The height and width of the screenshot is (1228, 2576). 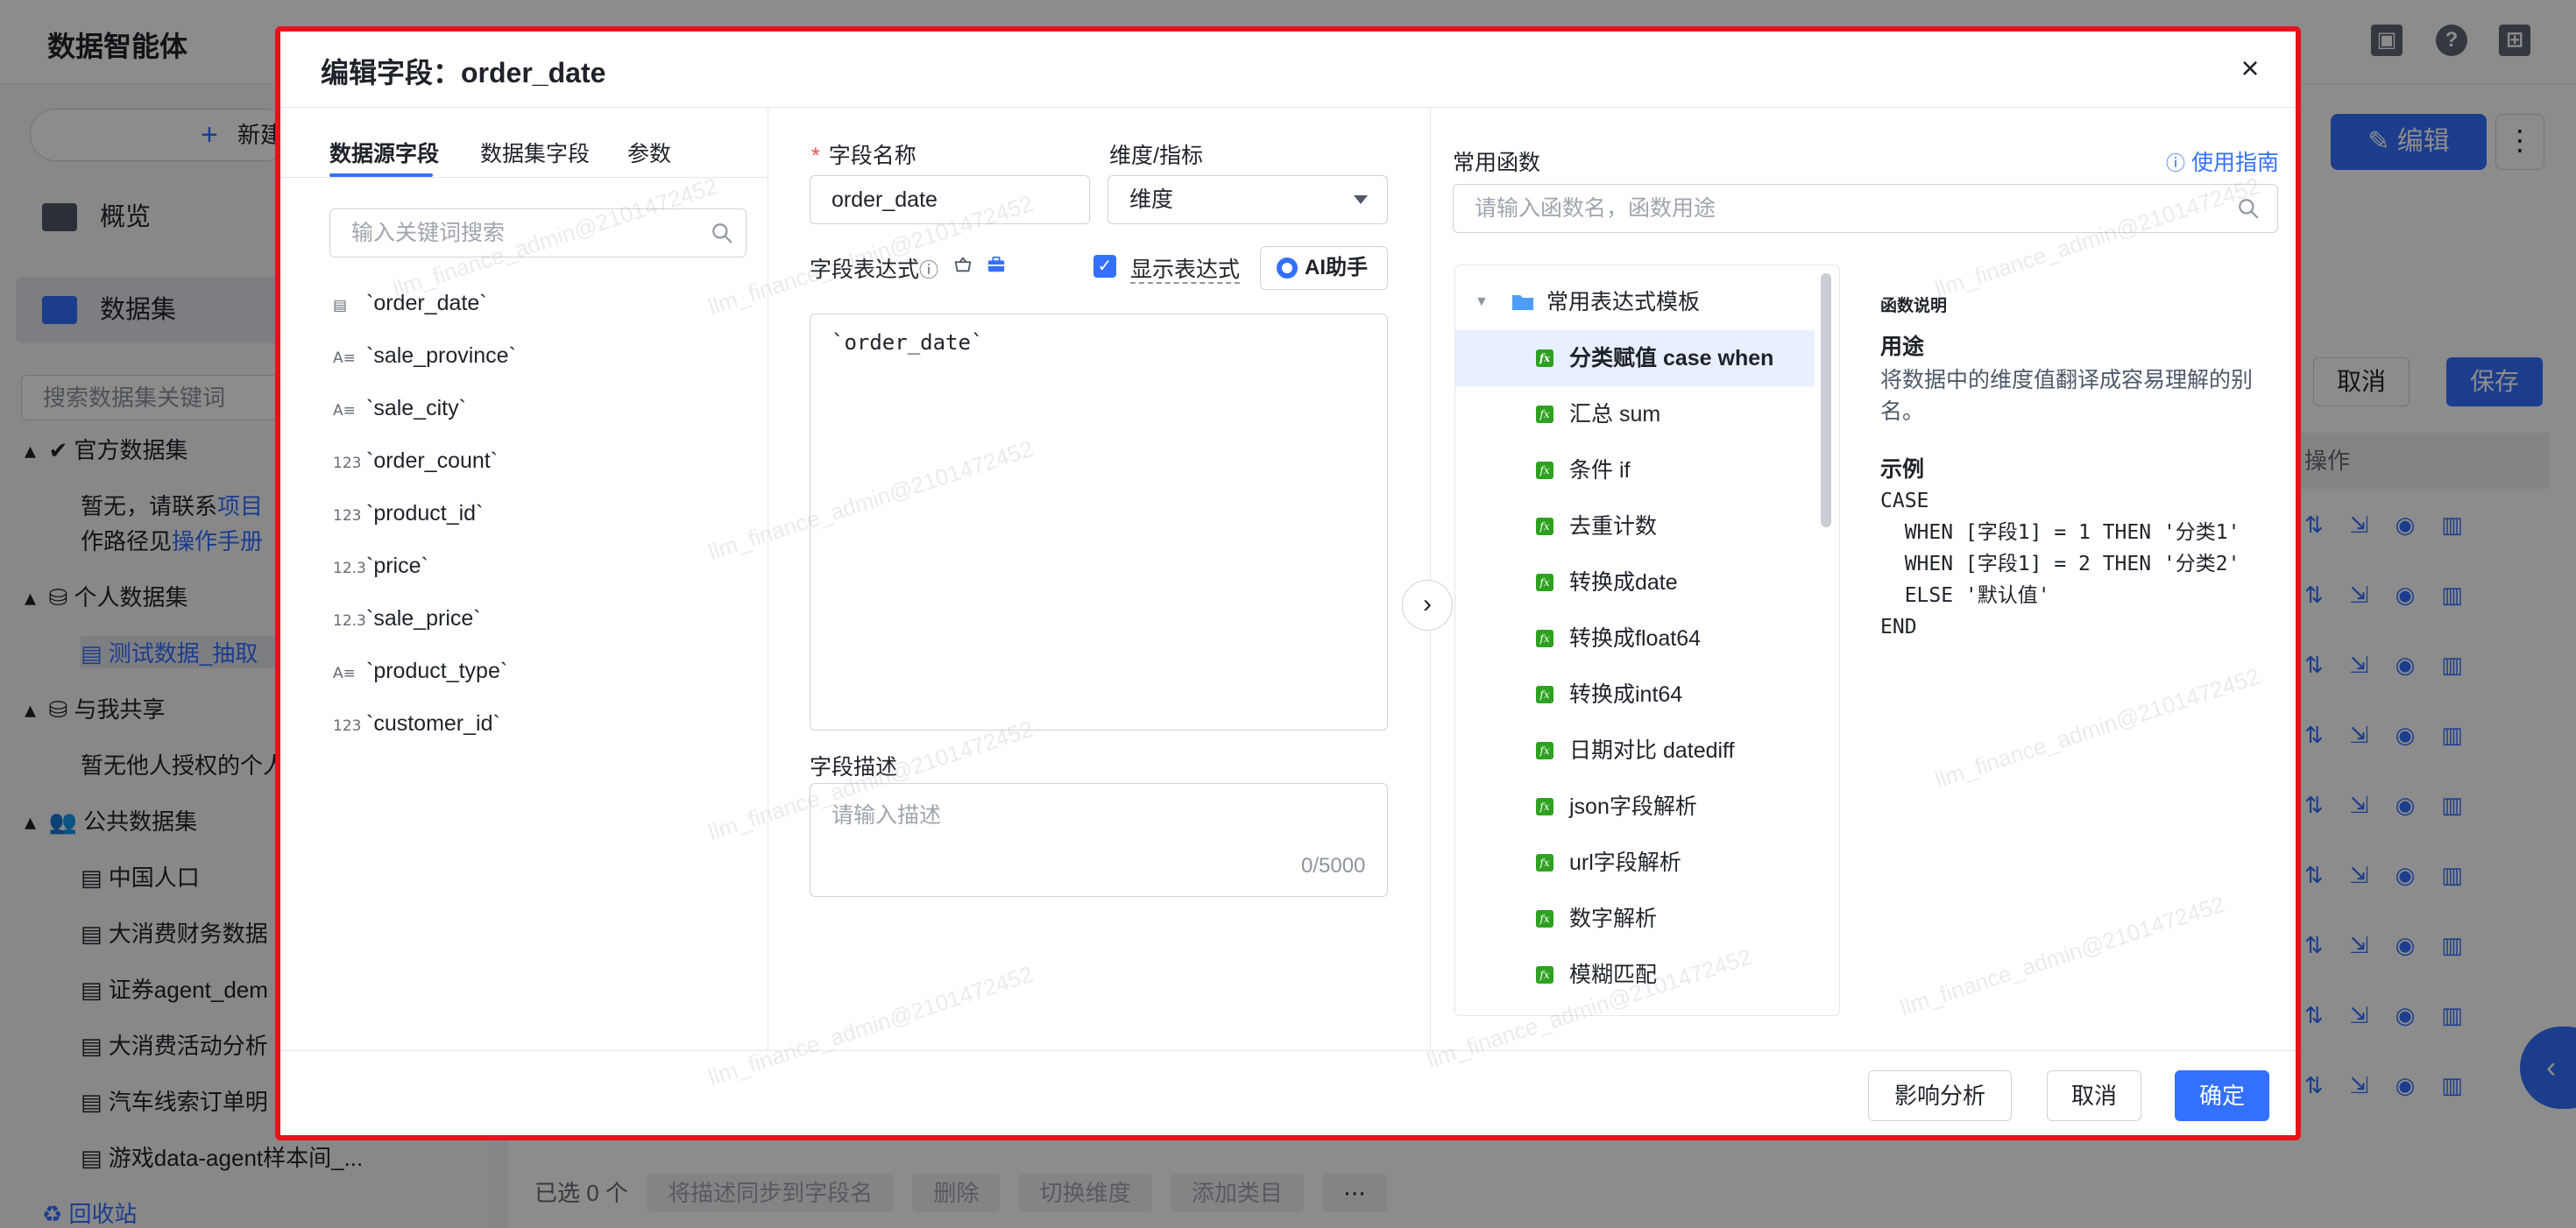 What do you see at coordinates (1361, 199) in the screenshot?
I see `chevron-down-icon` at bounding box center [1361, 199].